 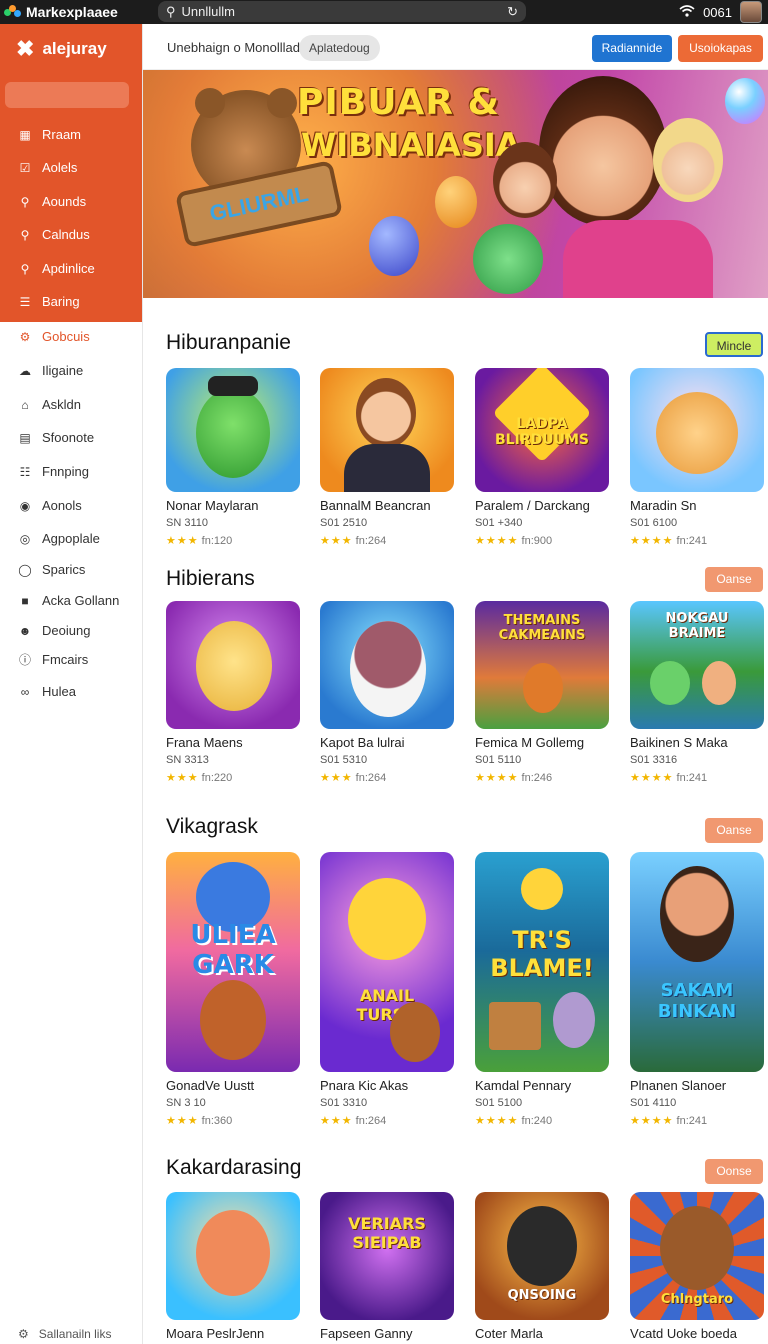 What do you see at coordinates (678, 1085) in the screenshot?
I see `product-name: Plnanen Slanoer` at bounding box center [678, 1085].